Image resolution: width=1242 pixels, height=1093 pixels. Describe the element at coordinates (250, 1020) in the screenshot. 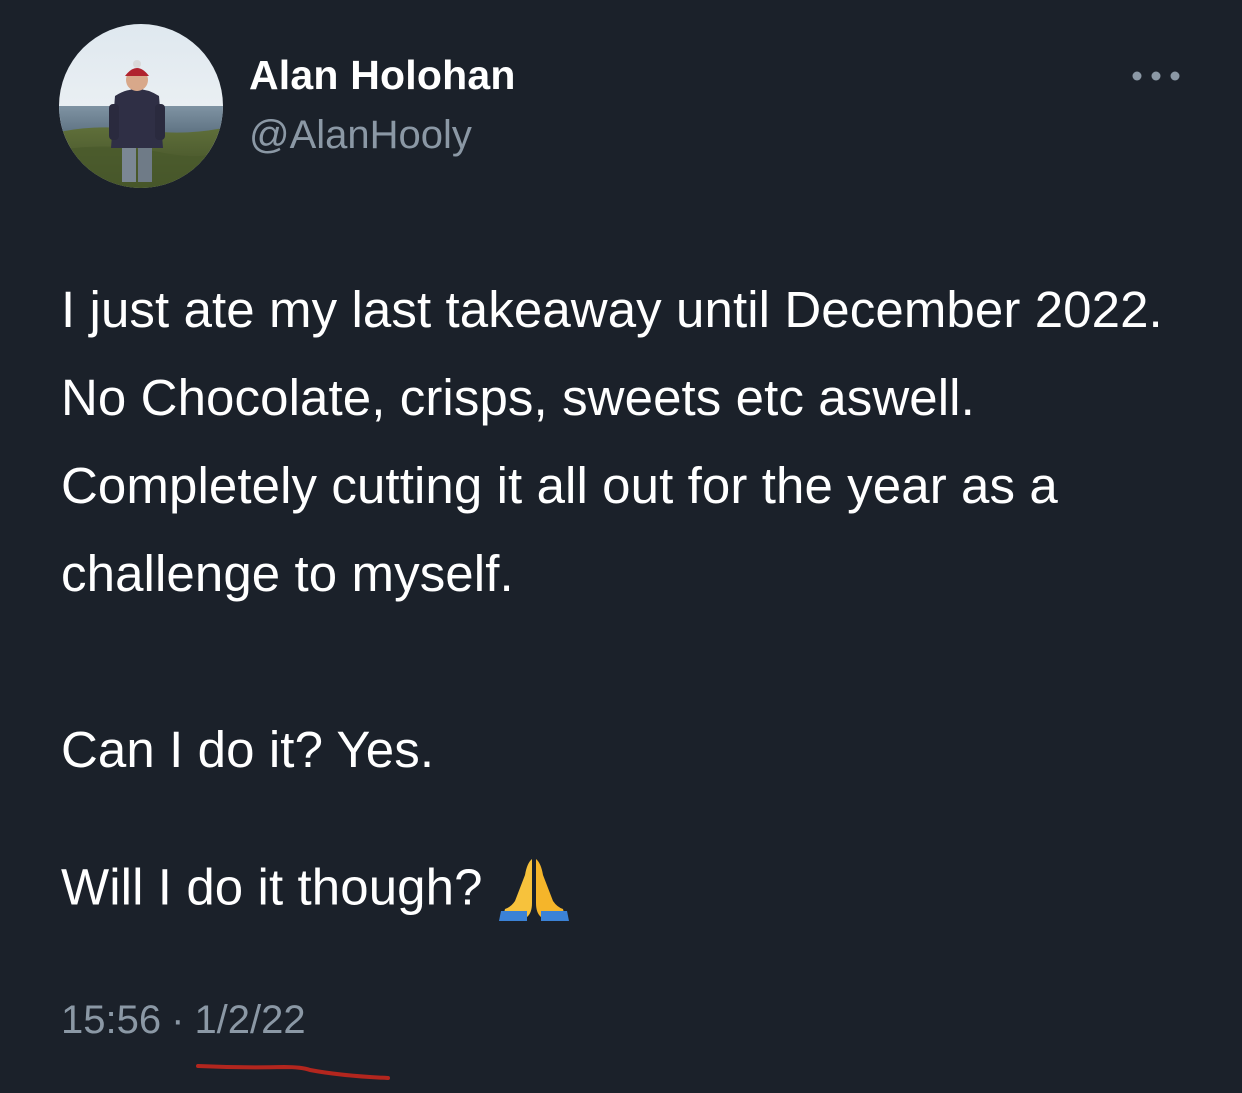

I see `tweet-date: 1/2/22` at that location.